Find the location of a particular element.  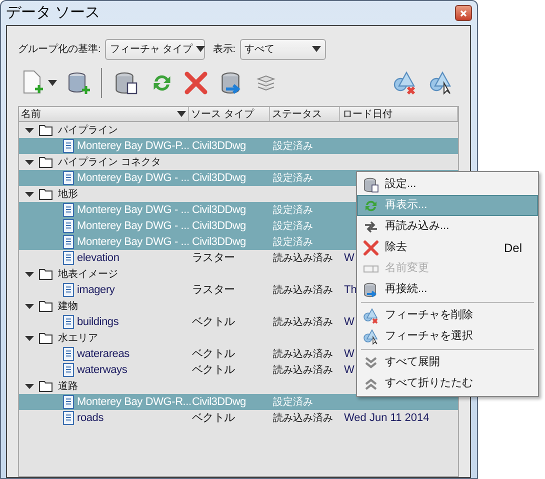

database-add-icon is located at coordinates (79, 83).